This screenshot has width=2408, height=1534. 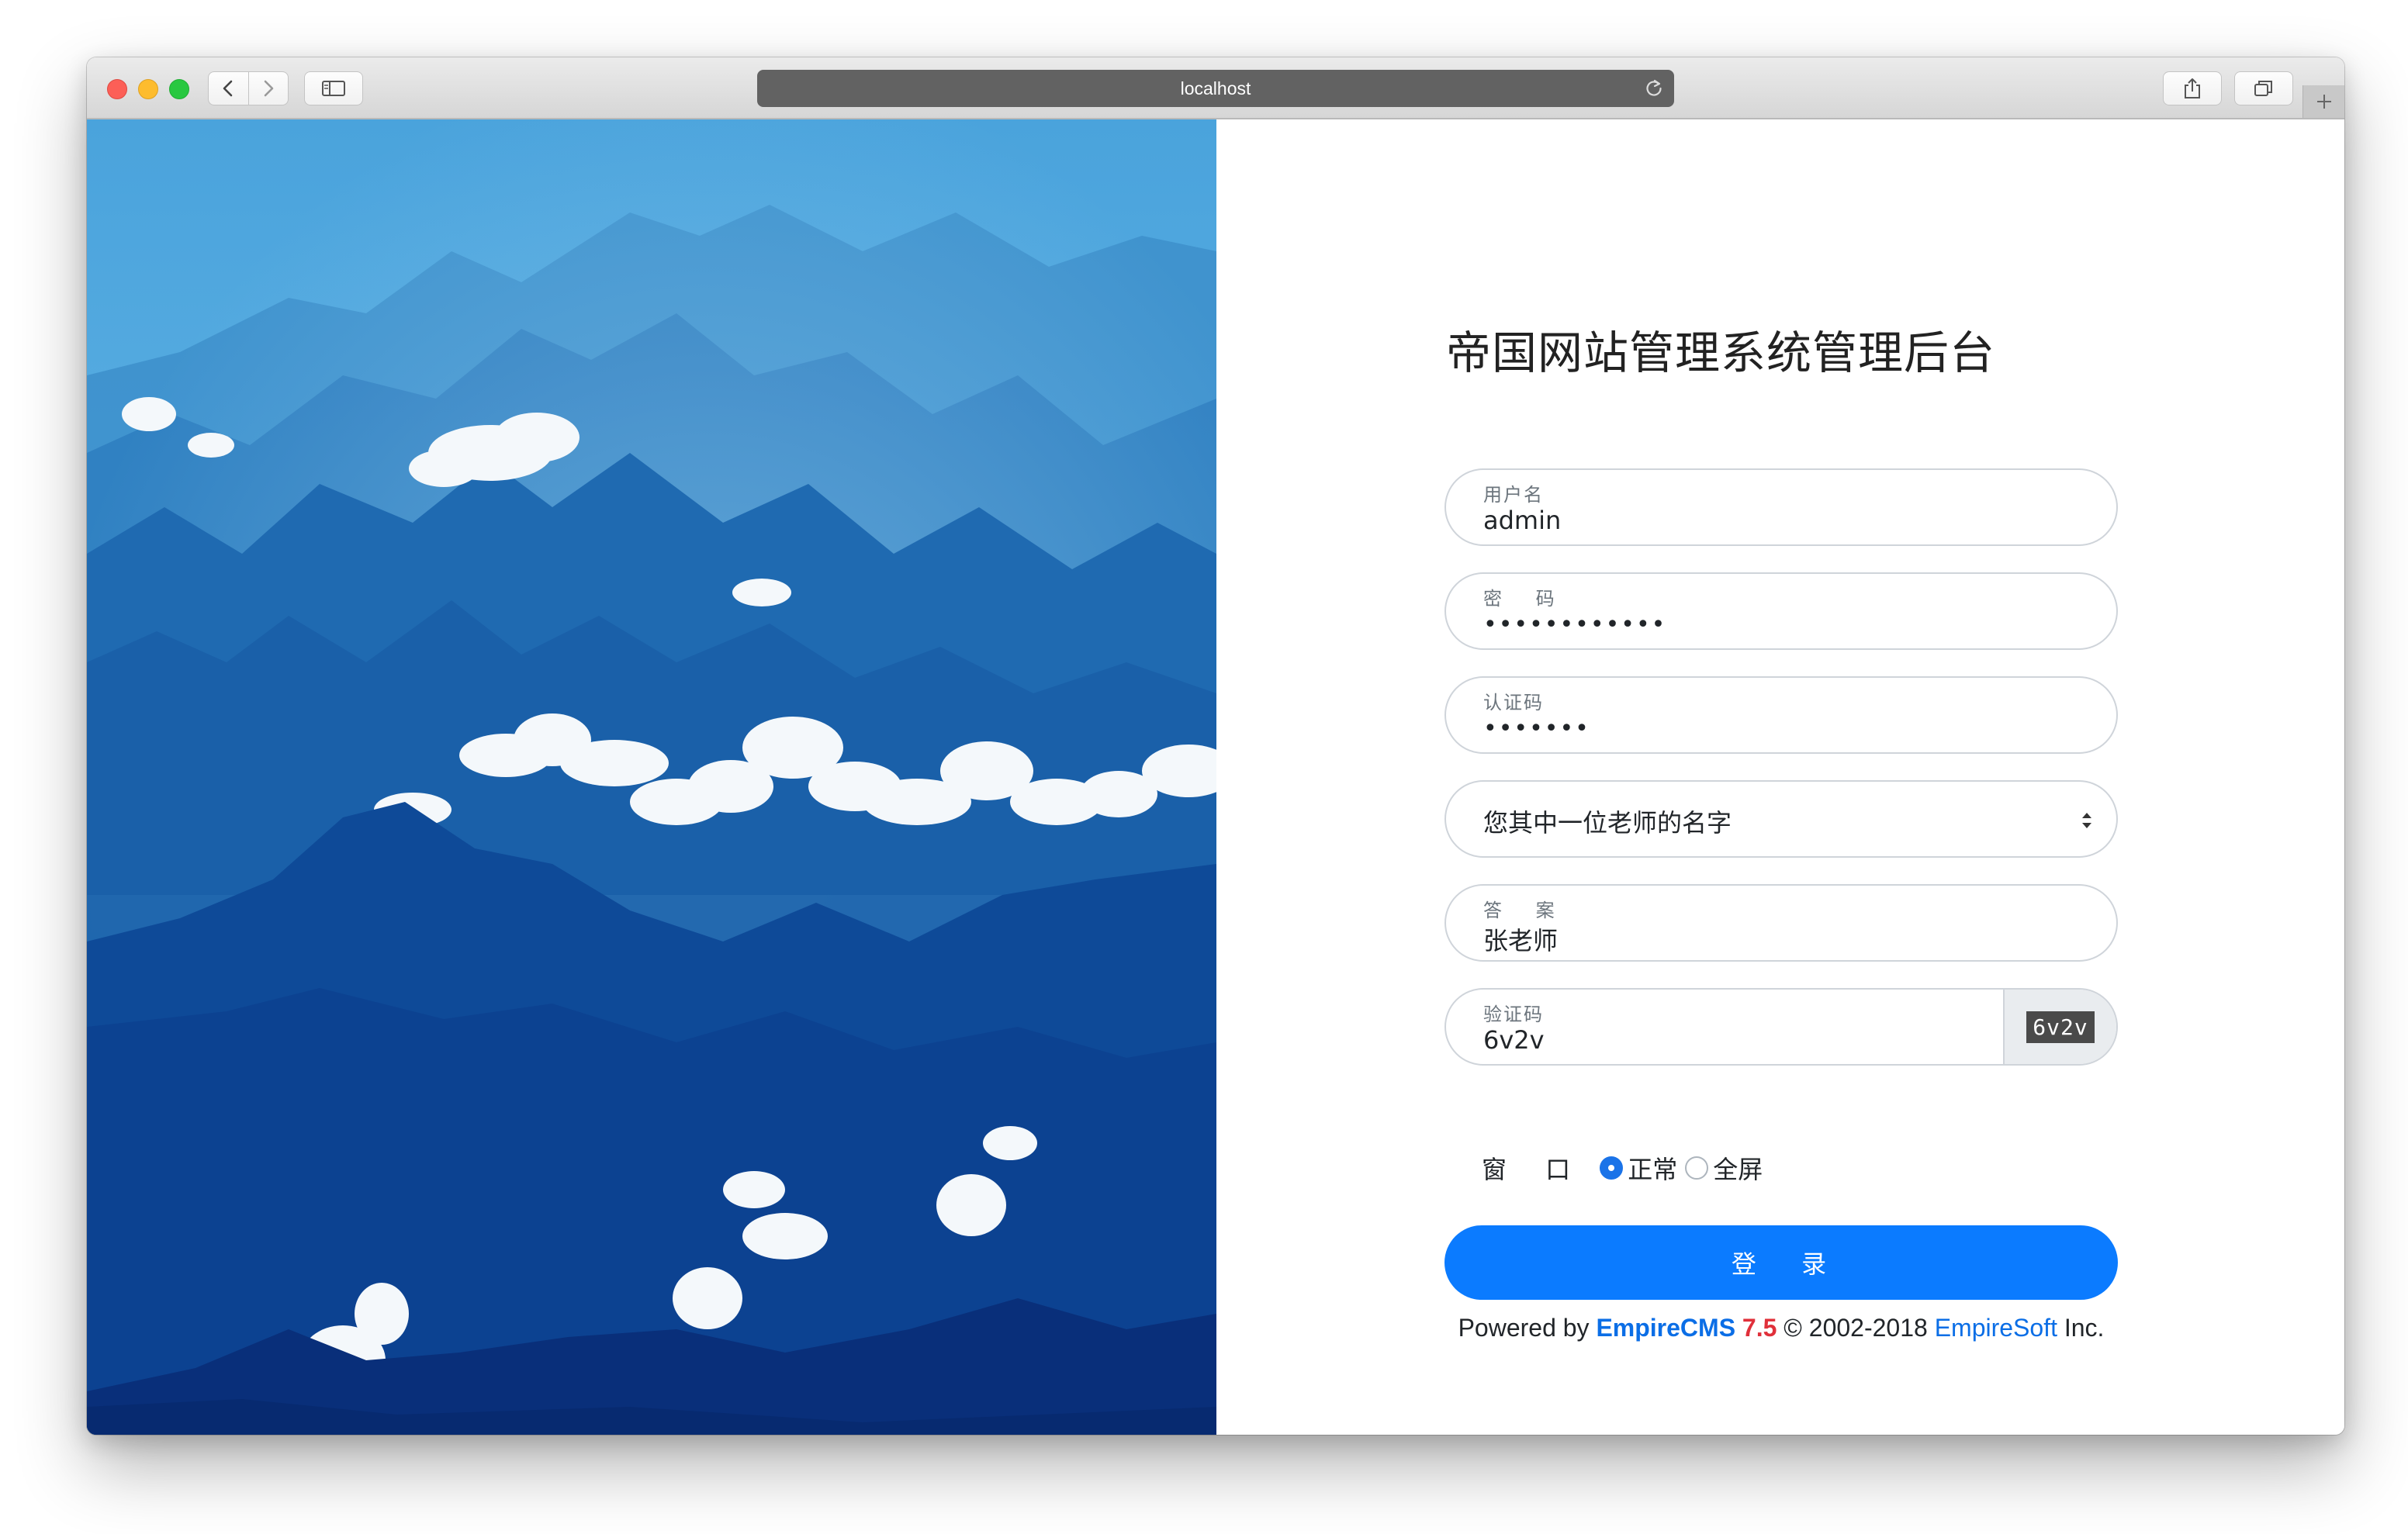 What do you see at coordinates (1513, 1014) in the screenshot?
I see `verify-code-label: 验证码` at bounding box center [1513, 1014].